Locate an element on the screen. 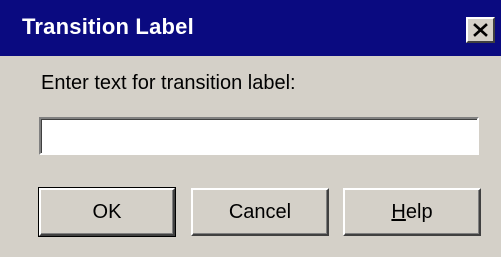  window-title: Transition Label is located at coordinates (108, 26).